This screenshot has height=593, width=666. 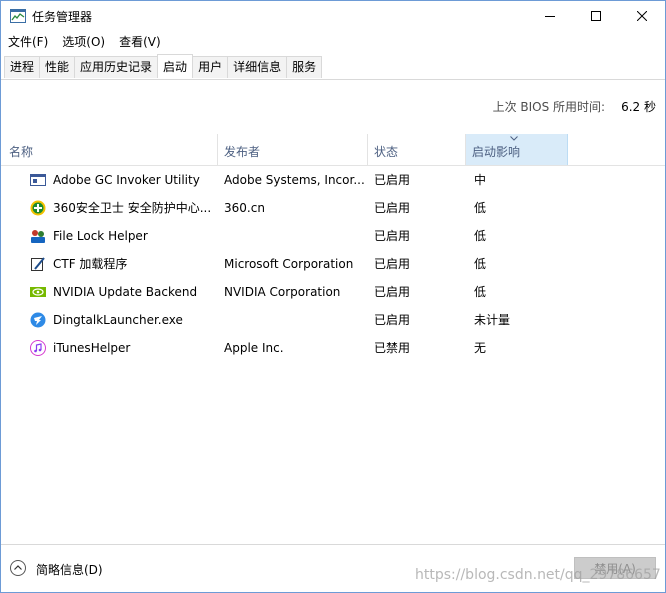 What do you see at coordinates (392, 348) in the screenshot?
I see `row-status: 已禁用` at bounding box center [392, 348].